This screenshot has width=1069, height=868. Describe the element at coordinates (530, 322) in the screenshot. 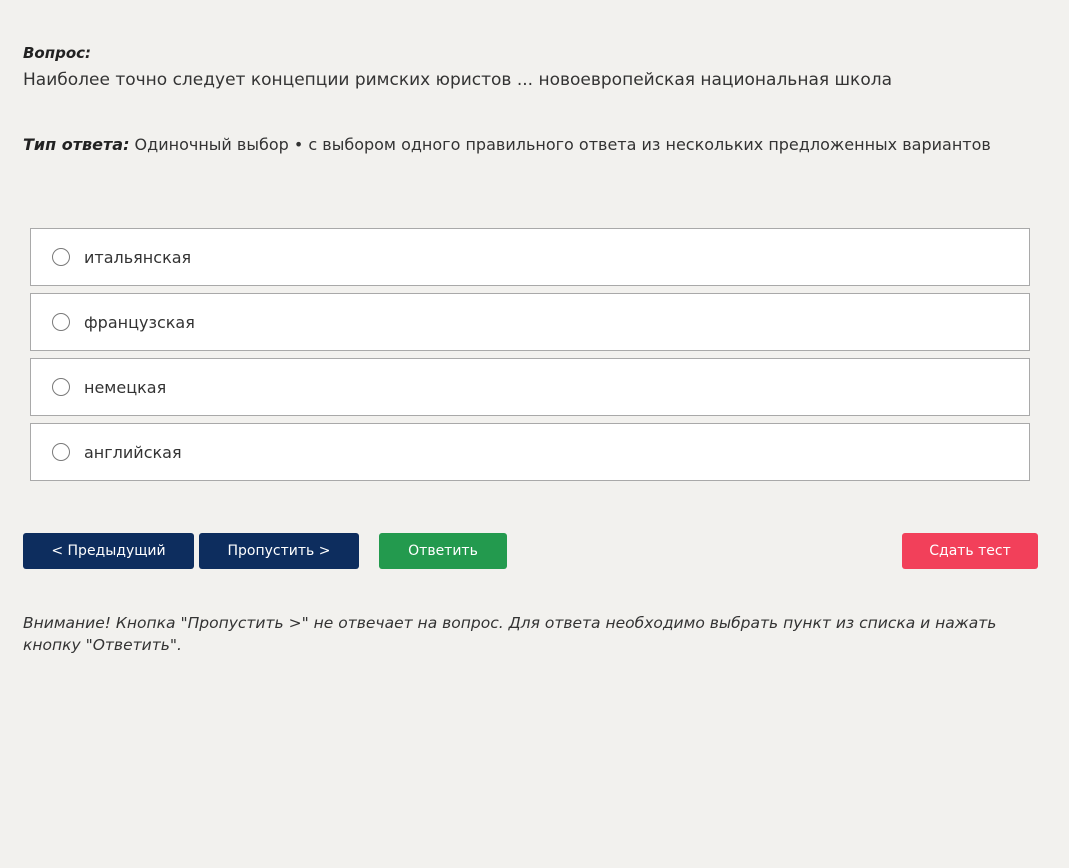

I see `option-french: французская` at that location.